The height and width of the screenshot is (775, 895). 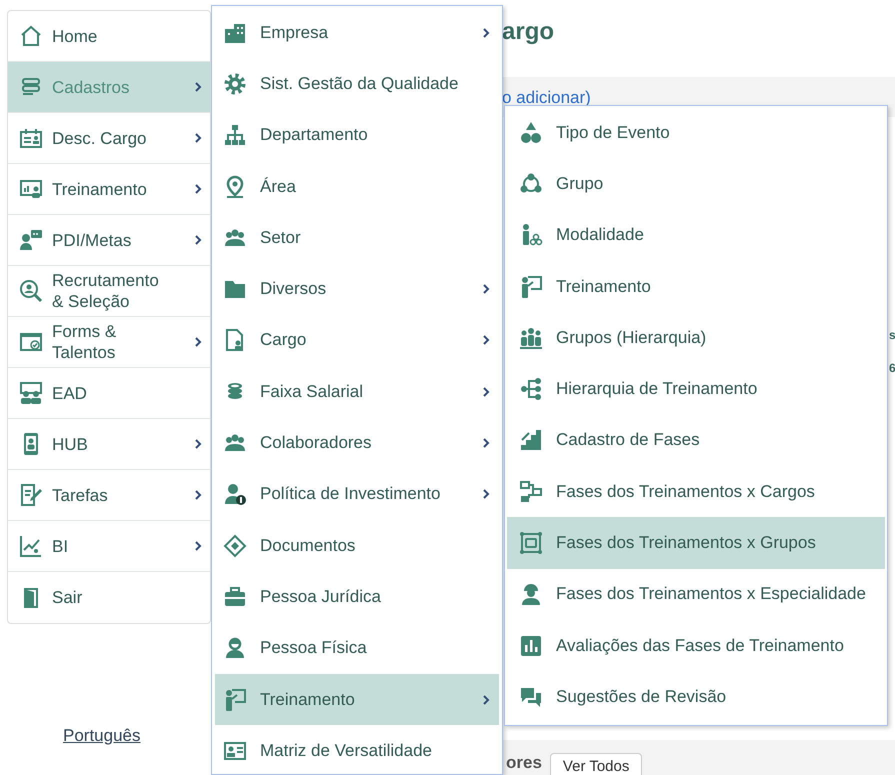 I want to click on worker-icon, so click(x=531, y=594).